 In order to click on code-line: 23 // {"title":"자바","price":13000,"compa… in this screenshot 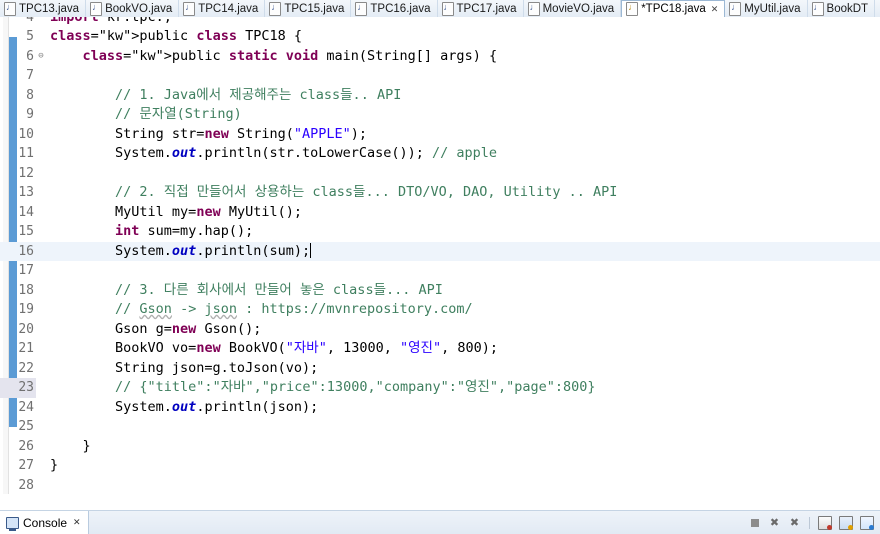, I will do `click(440, 388)`.